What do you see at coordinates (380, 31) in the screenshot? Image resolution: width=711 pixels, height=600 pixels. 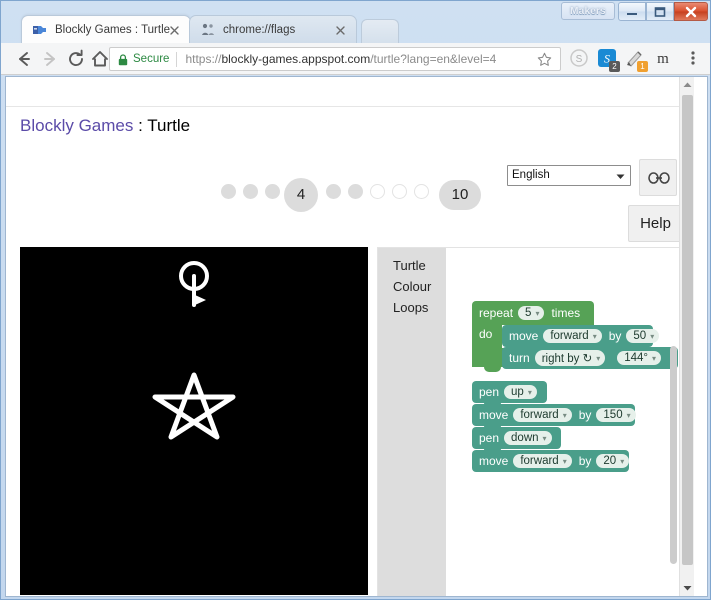 I see `new-tab-button` at bounding box center [380, 31].